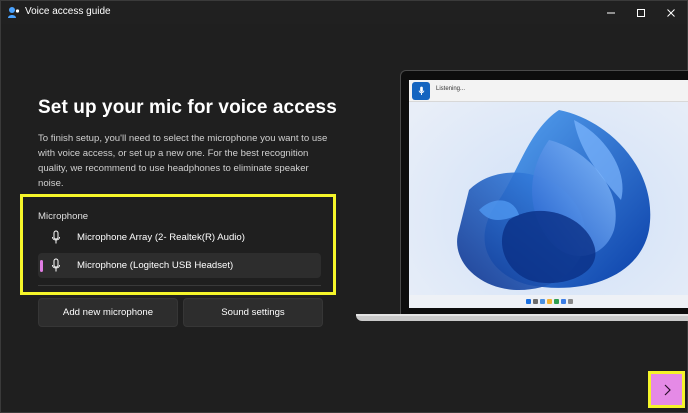 The height and width of the screenshot is (413, 688). Describe the element at coordinates (570, 301) in the screenshot. I see `settings-icon` at that location.